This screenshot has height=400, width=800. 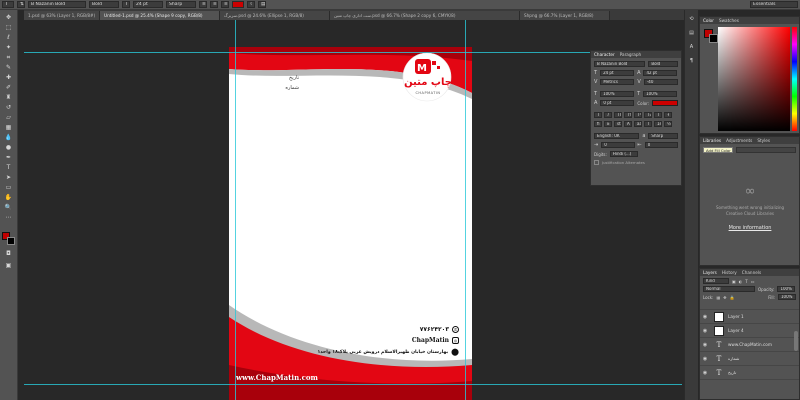 I want to click on rectangle-tool-icon: ▭, so click(x=8, y=187).